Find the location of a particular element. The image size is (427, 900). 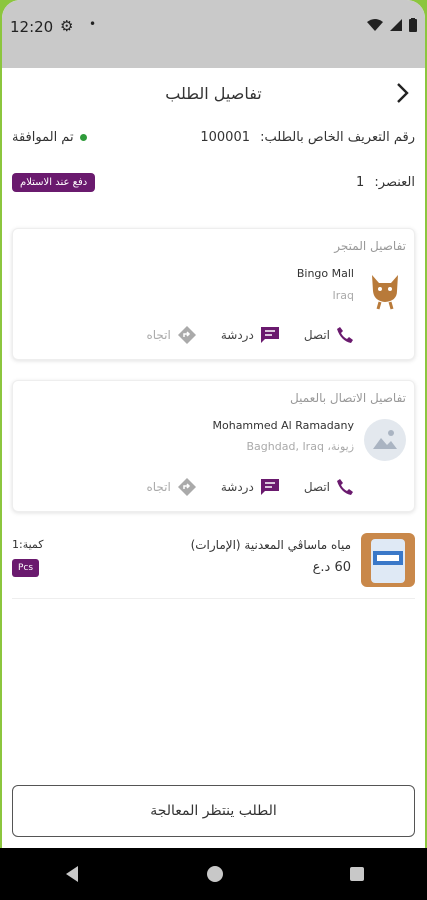

product-unit-badge: Pcs is located at coordinates (26, 568).